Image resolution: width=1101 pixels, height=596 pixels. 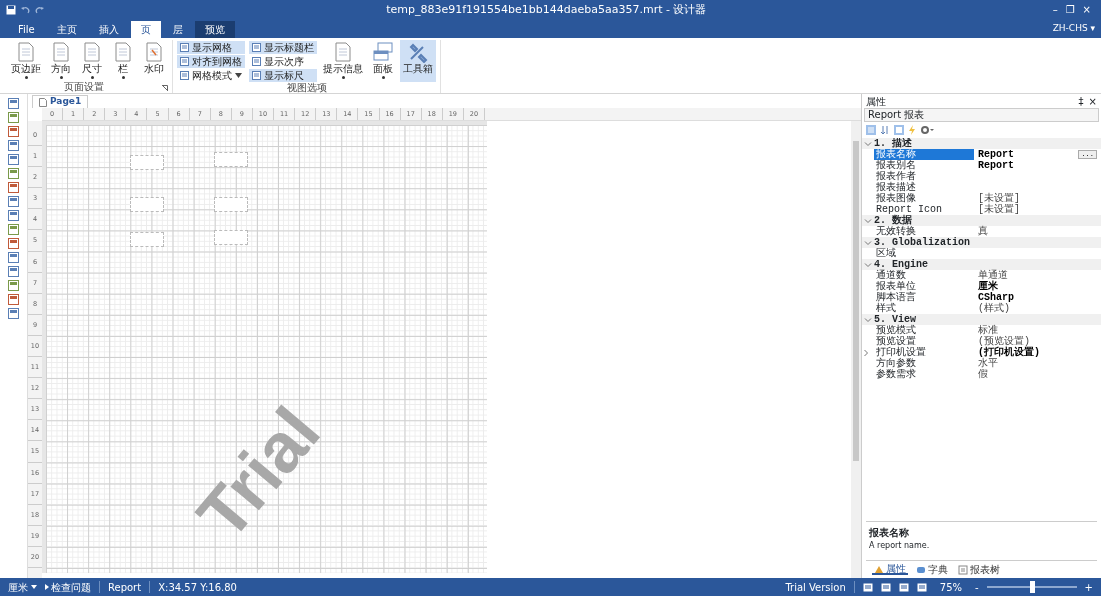 What do you see at coordinates (343, 61) in the screenshot?
I see `ribbon-button: 提示信息` at bounding box center [343, 61].